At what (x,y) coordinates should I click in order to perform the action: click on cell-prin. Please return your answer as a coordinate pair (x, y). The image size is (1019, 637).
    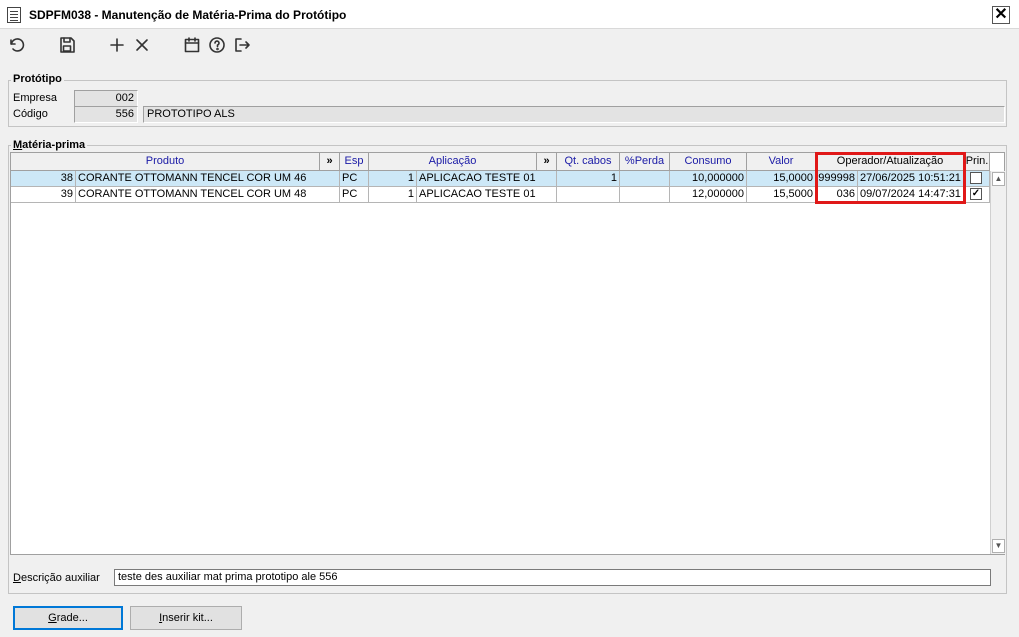
    Looking at the image, I should click on (977, 179).